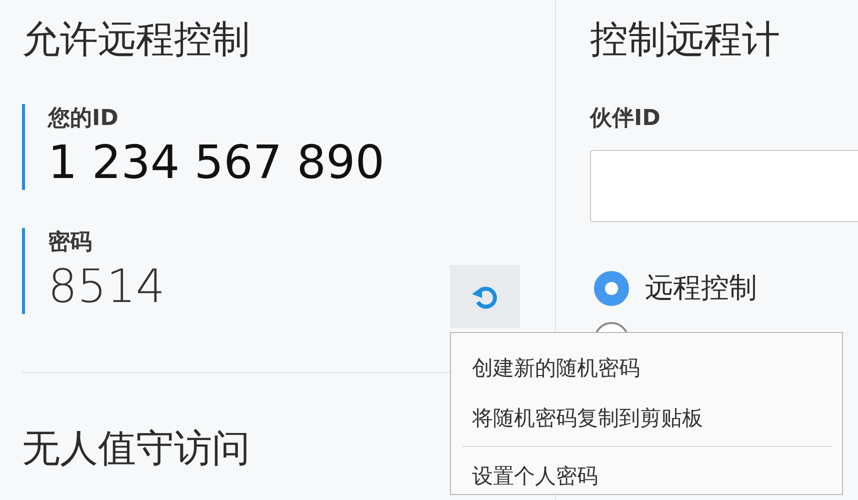 This screenshot has width=858, height=500. Describe the element at coordinates (136, 39) in the screenshot. I see `section-title: 允许远程控制` at that location.